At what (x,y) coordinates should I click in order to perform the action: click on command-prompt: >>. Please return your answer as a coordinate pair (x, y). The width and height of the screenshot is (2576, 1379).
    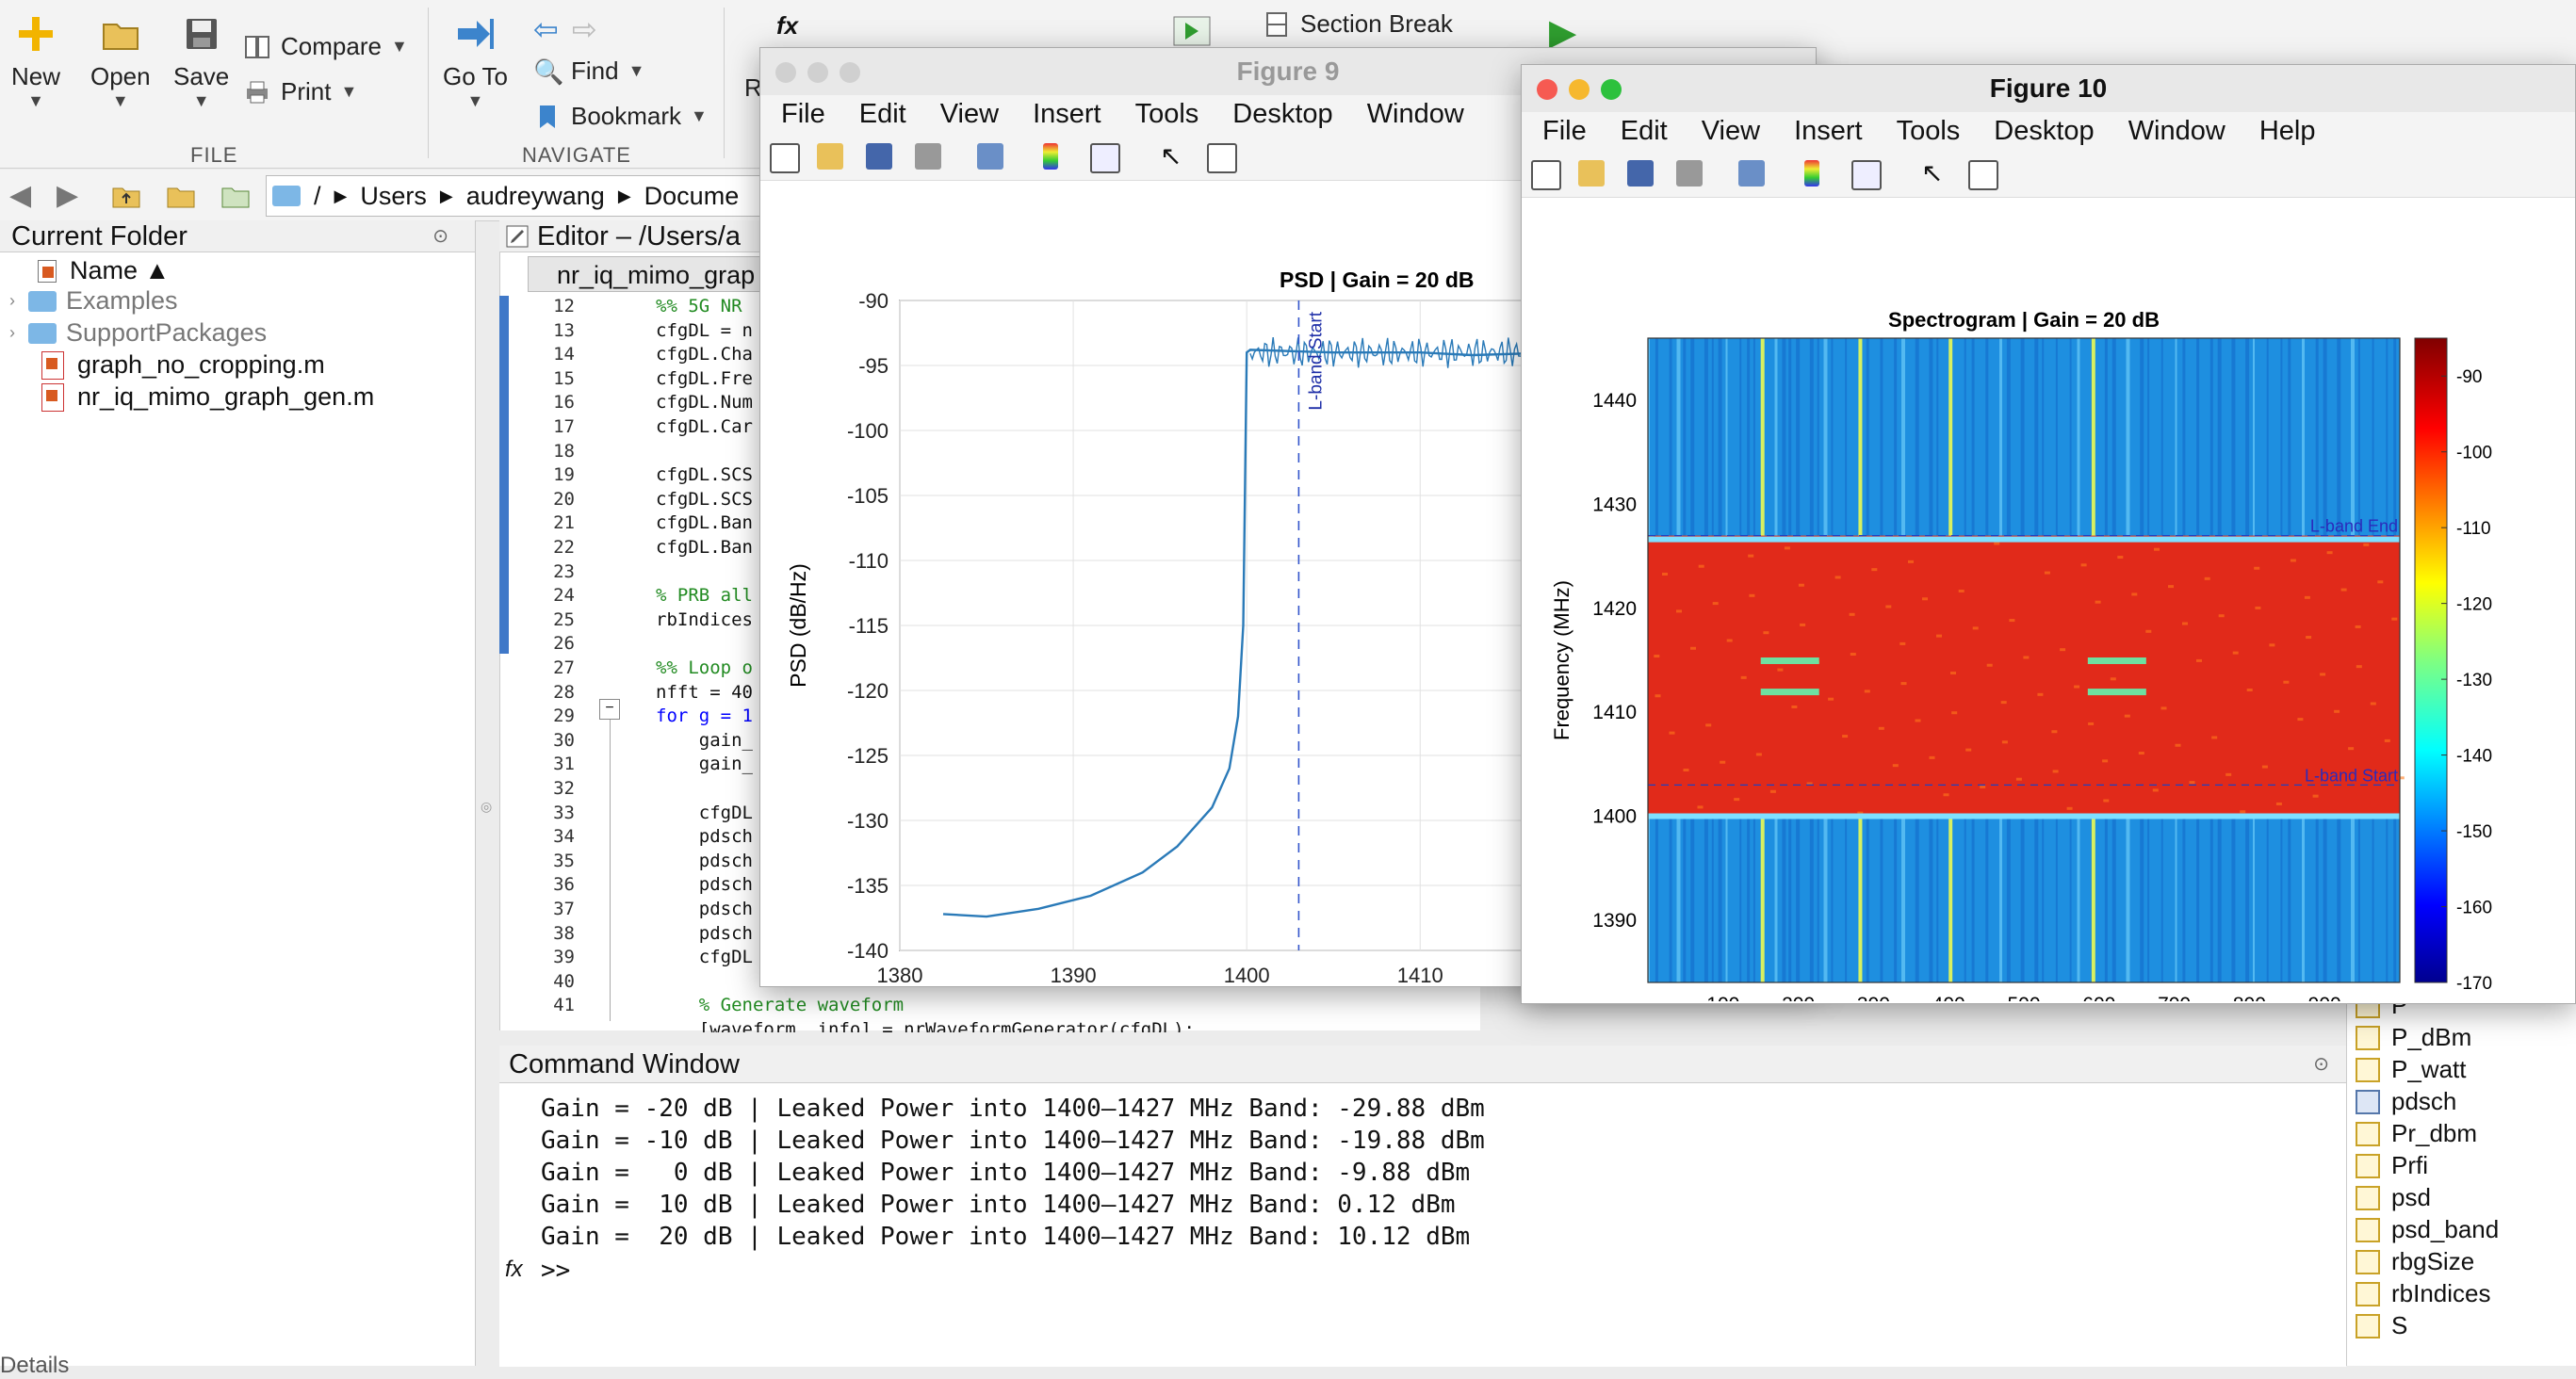
    Looking at the image, I should click on (555, 1271).